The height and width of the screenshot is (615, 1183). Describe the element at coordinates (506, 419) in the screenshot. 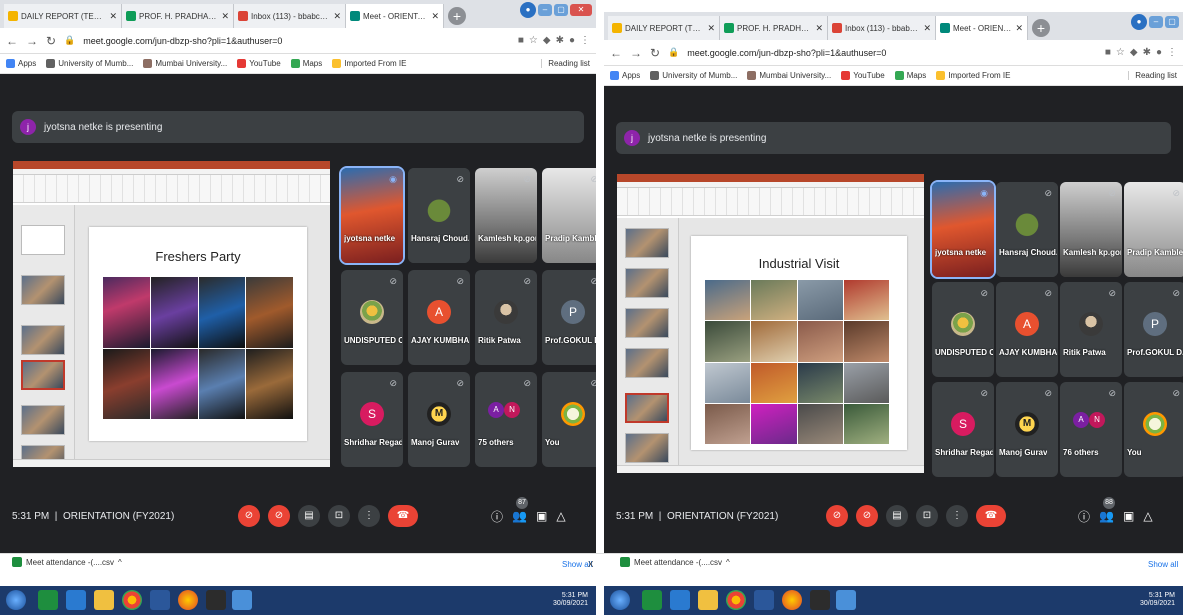

I see `participant-tile: A N ⊘ 75 others` at that location.